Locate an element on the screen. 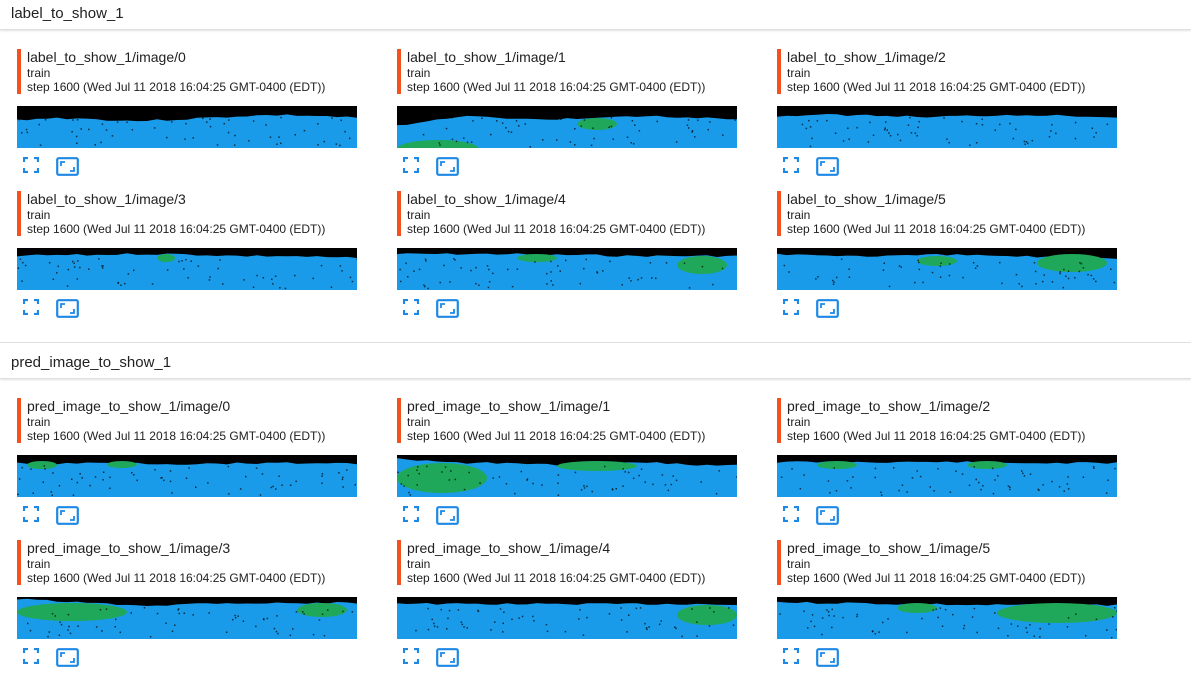 The width and height of the screenshot is (1191, 691). card-title: label_to_show_1/image/1 is located at coordinates (486, 57).